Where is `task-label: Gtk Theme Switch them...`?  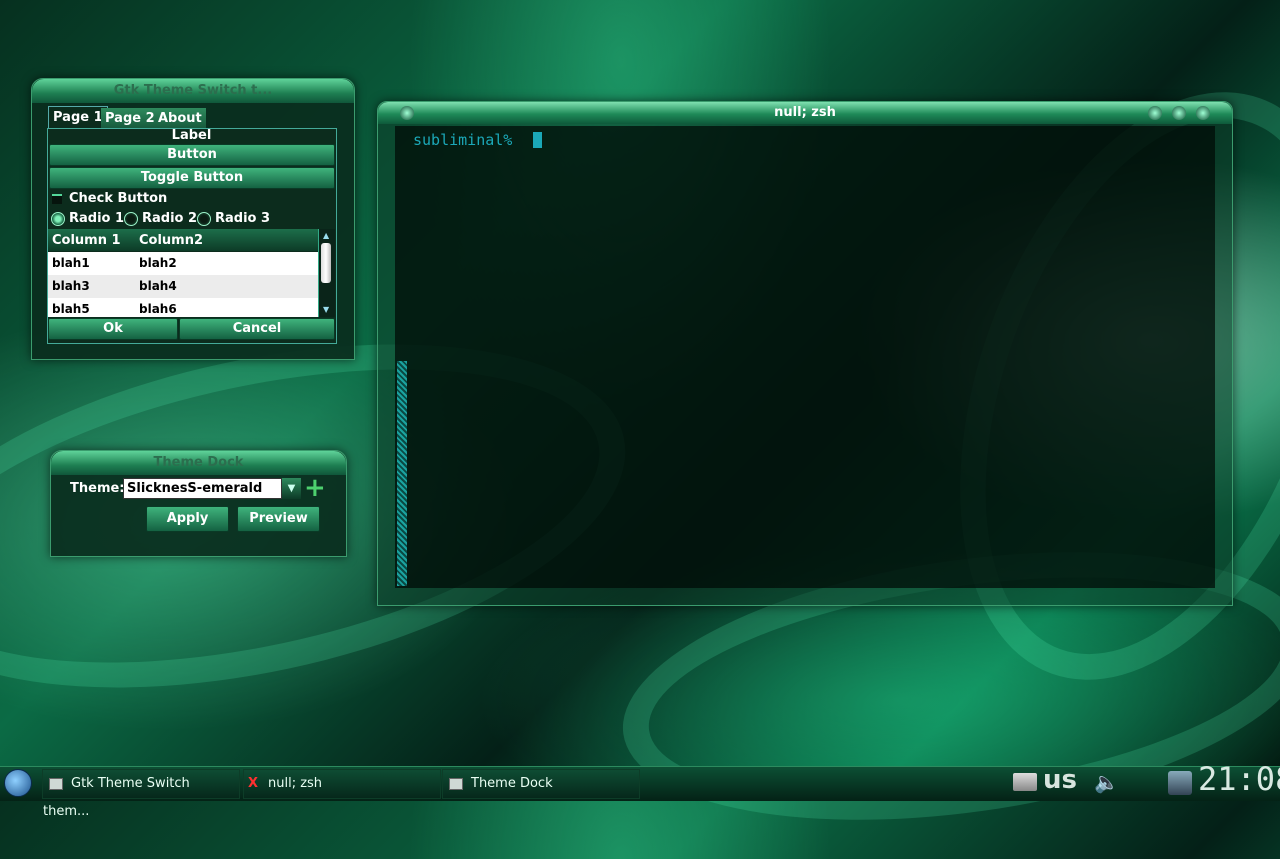
task-label: Gtk Theme Switch them... is located at coordinates (116, 797).